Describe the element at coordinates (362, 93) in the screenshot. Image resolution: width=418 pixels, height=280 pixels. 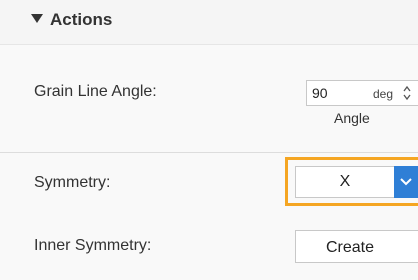
I see `grain-line-angle-input: 90 deg` at that location.